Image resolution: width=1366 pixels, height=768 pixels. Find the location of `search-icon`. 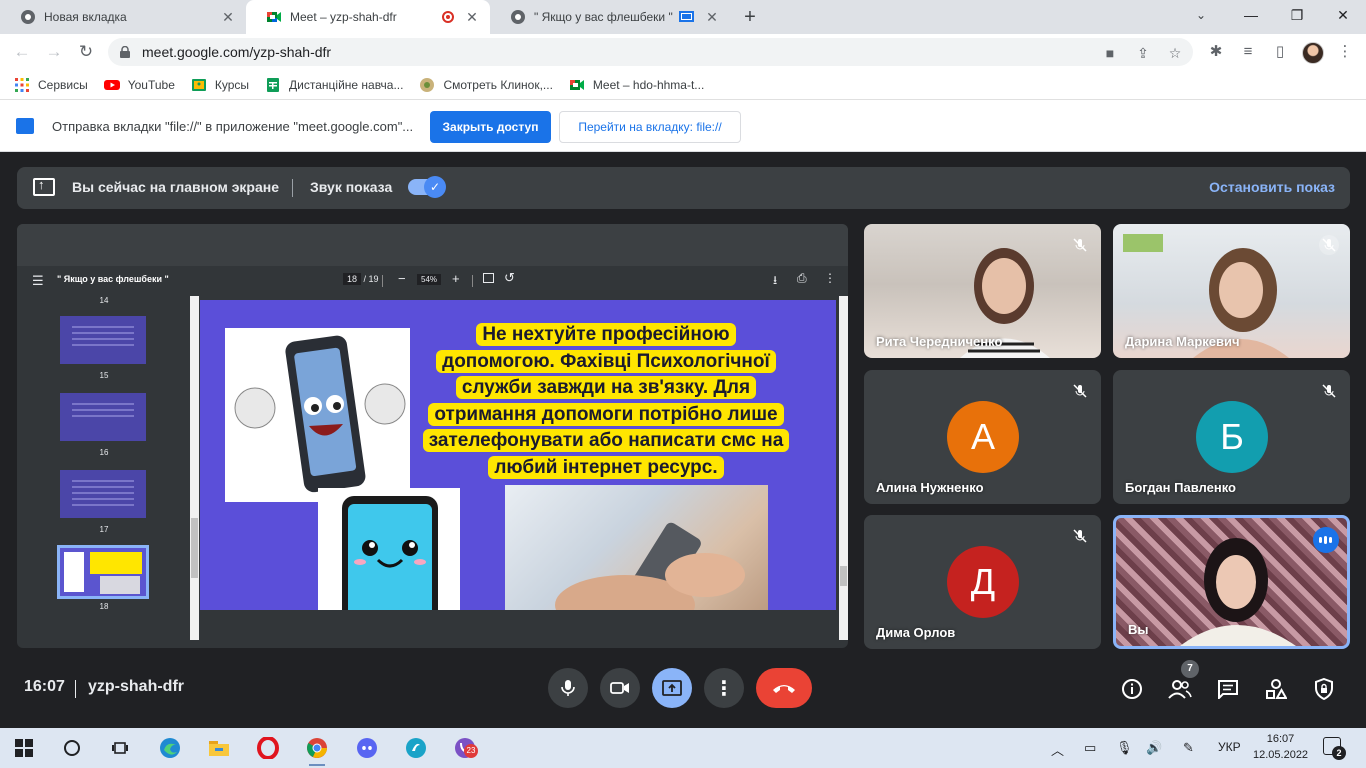

search-icon is located at coordinates (72, 748).